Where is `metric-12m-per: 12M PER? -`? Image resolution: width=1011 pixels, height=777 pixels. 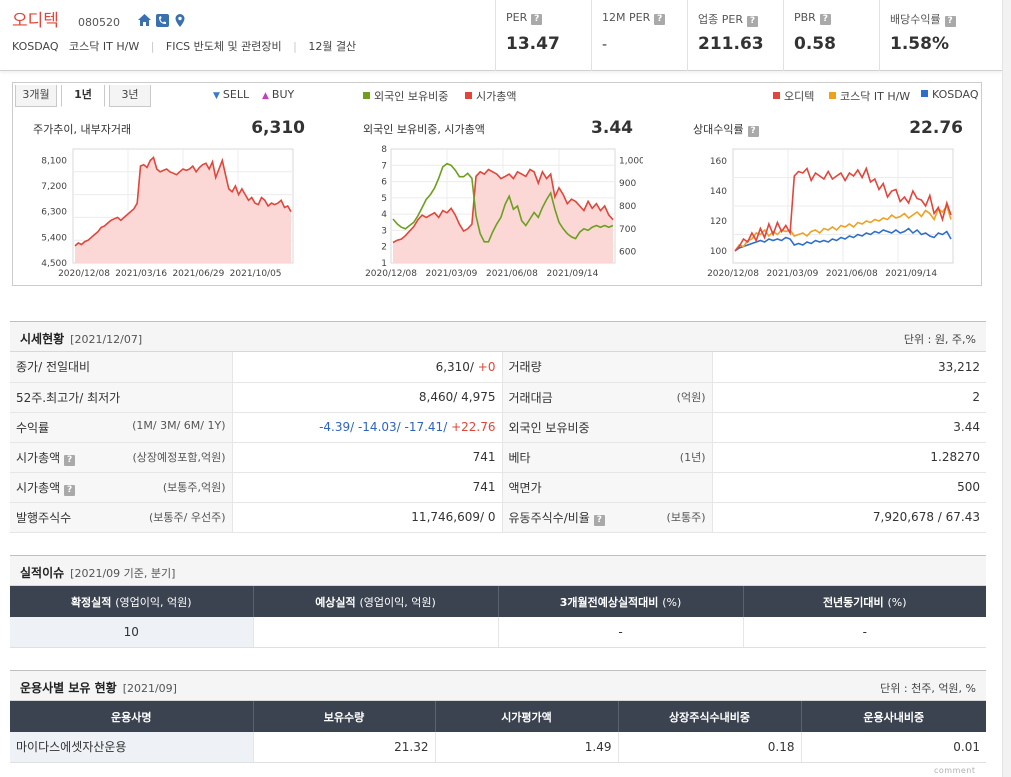
metric-12m-per: 12M PER? - is located at coordinates (639, 35).